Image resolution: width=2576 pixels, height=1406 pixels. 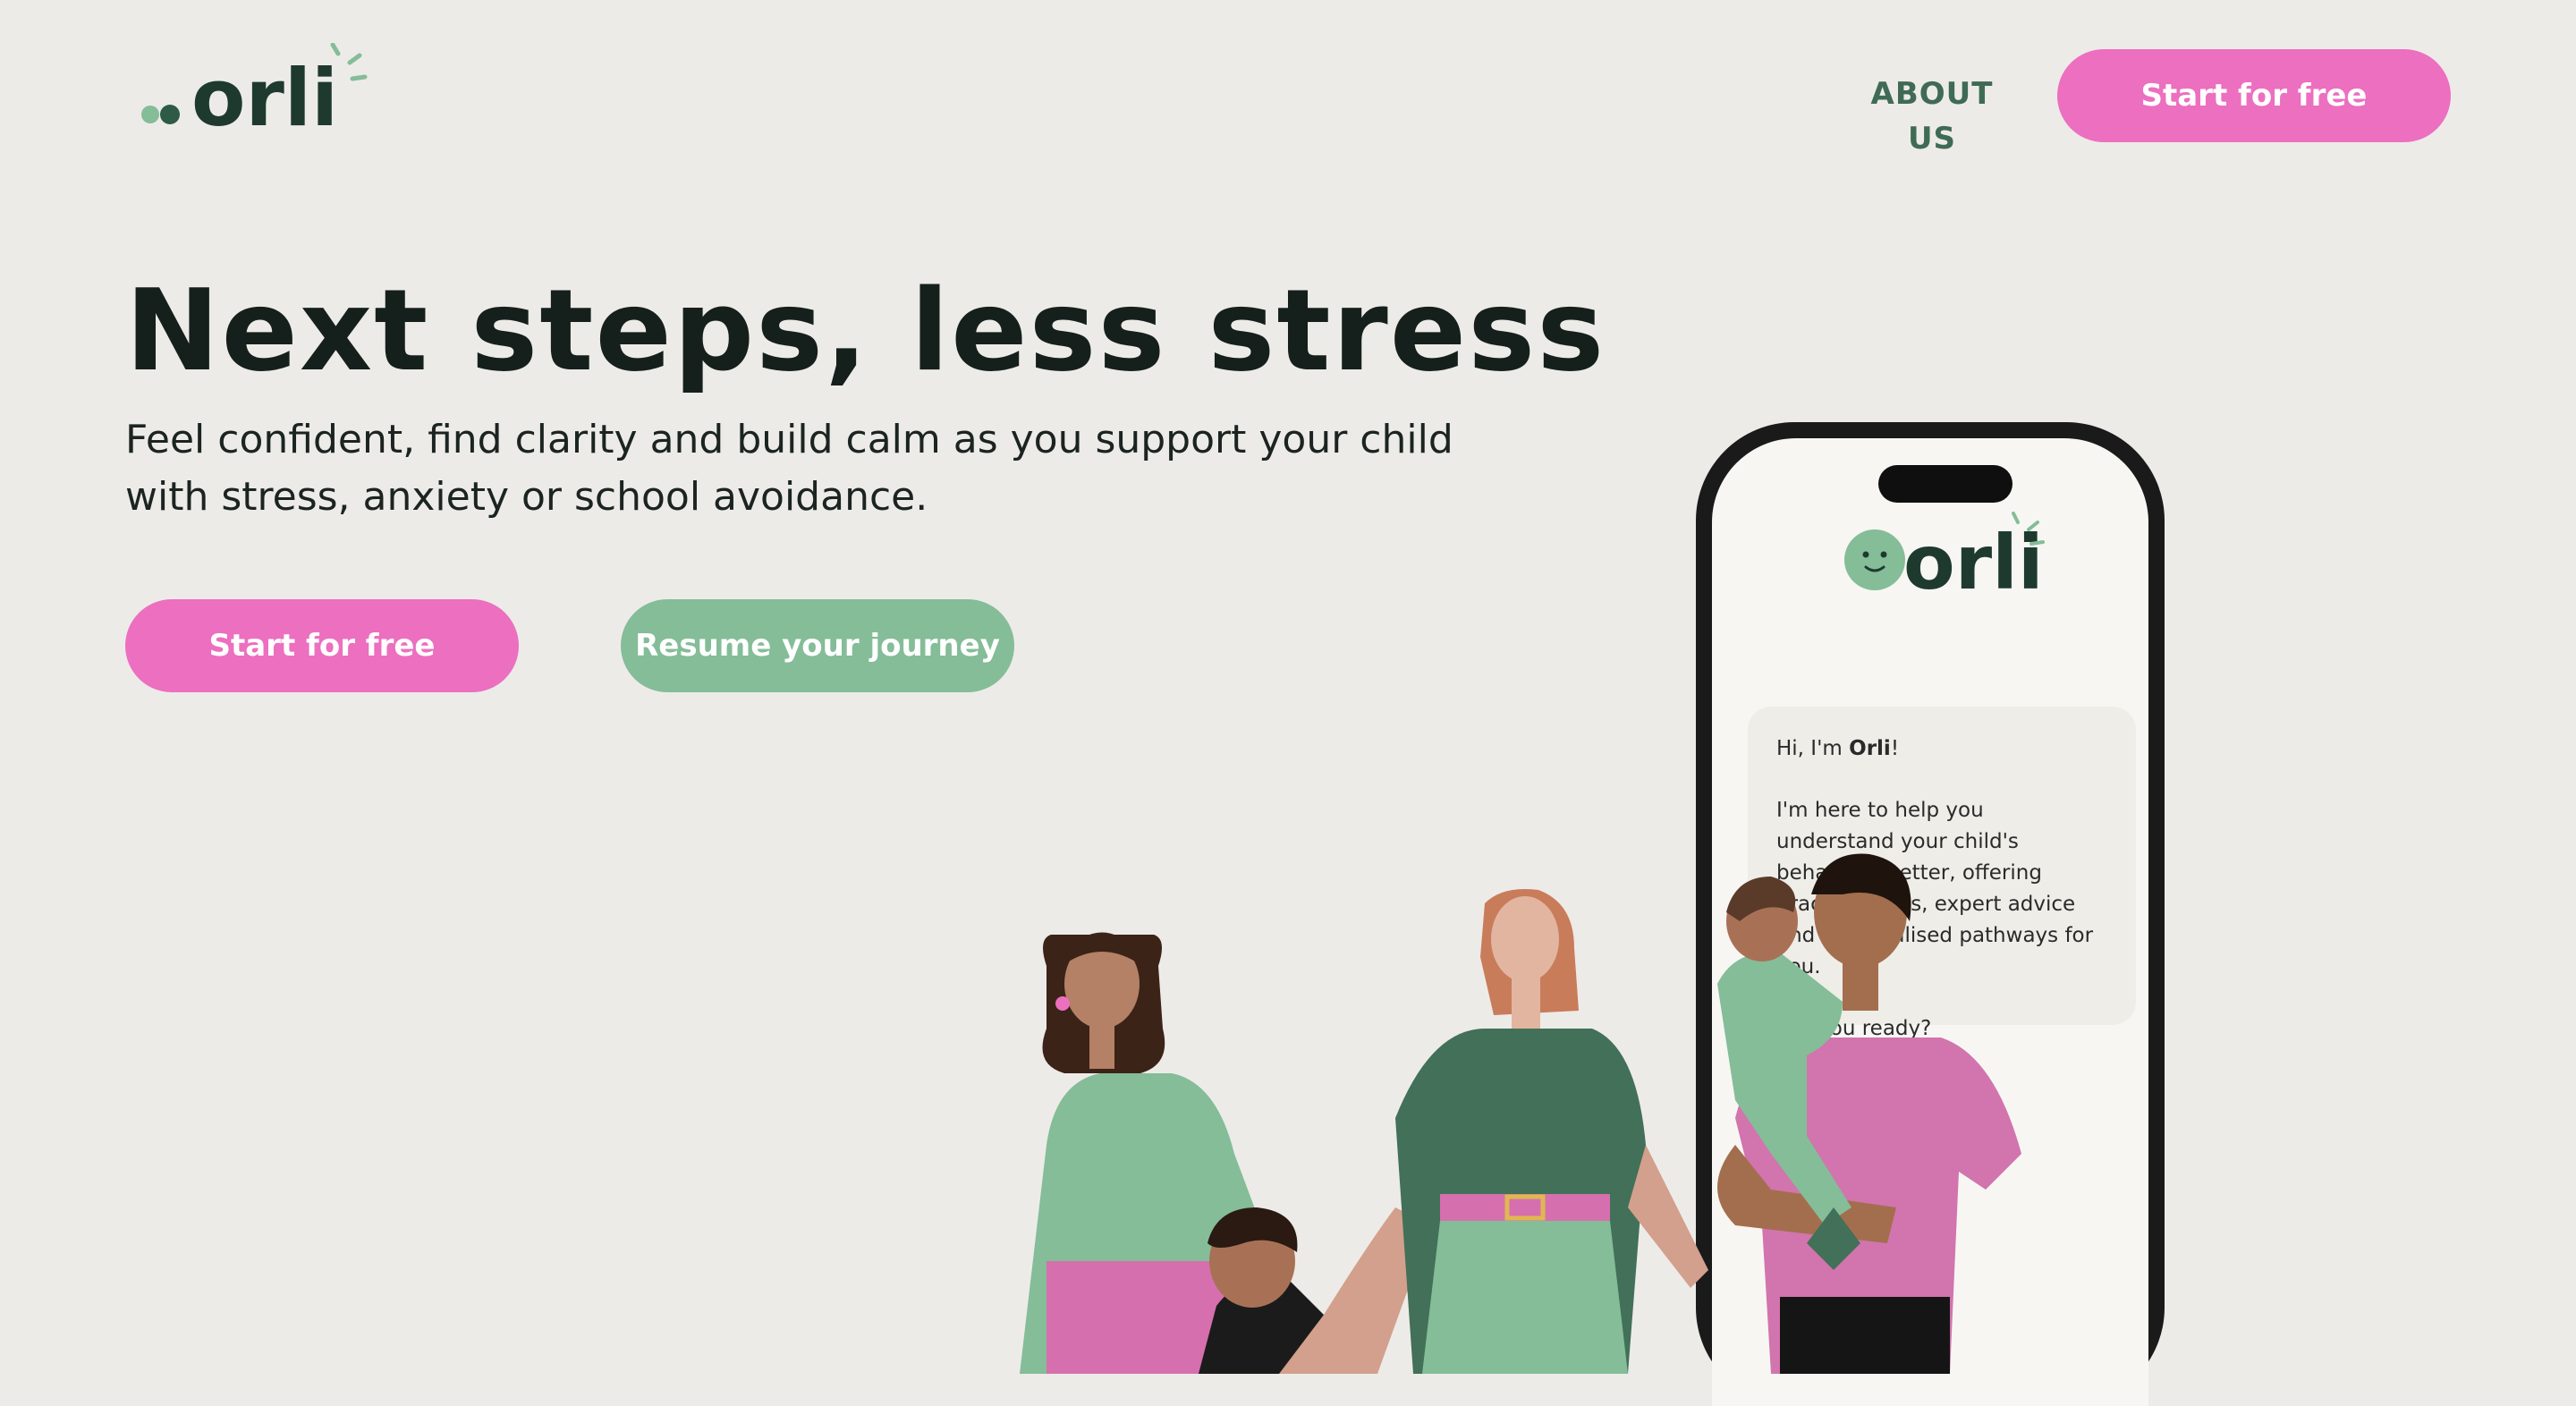 I want to click on hero-title: Next steps, less stress, so click(x=865, y=331).